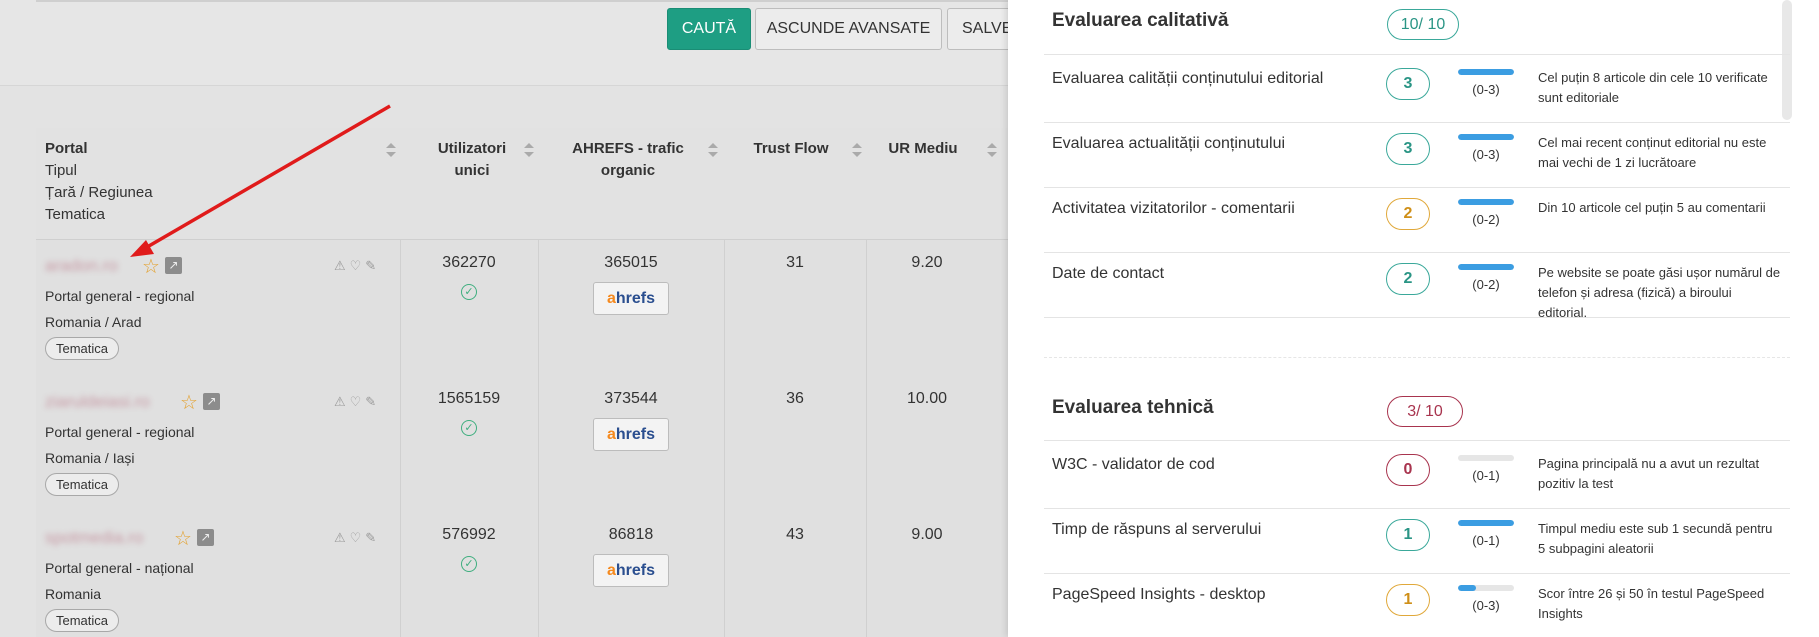 The image size is (1819, 637). What do you see at coordinates (469, 262) in the screenshot?
I see `users-value: 362270` at bounding box center [469, 262].